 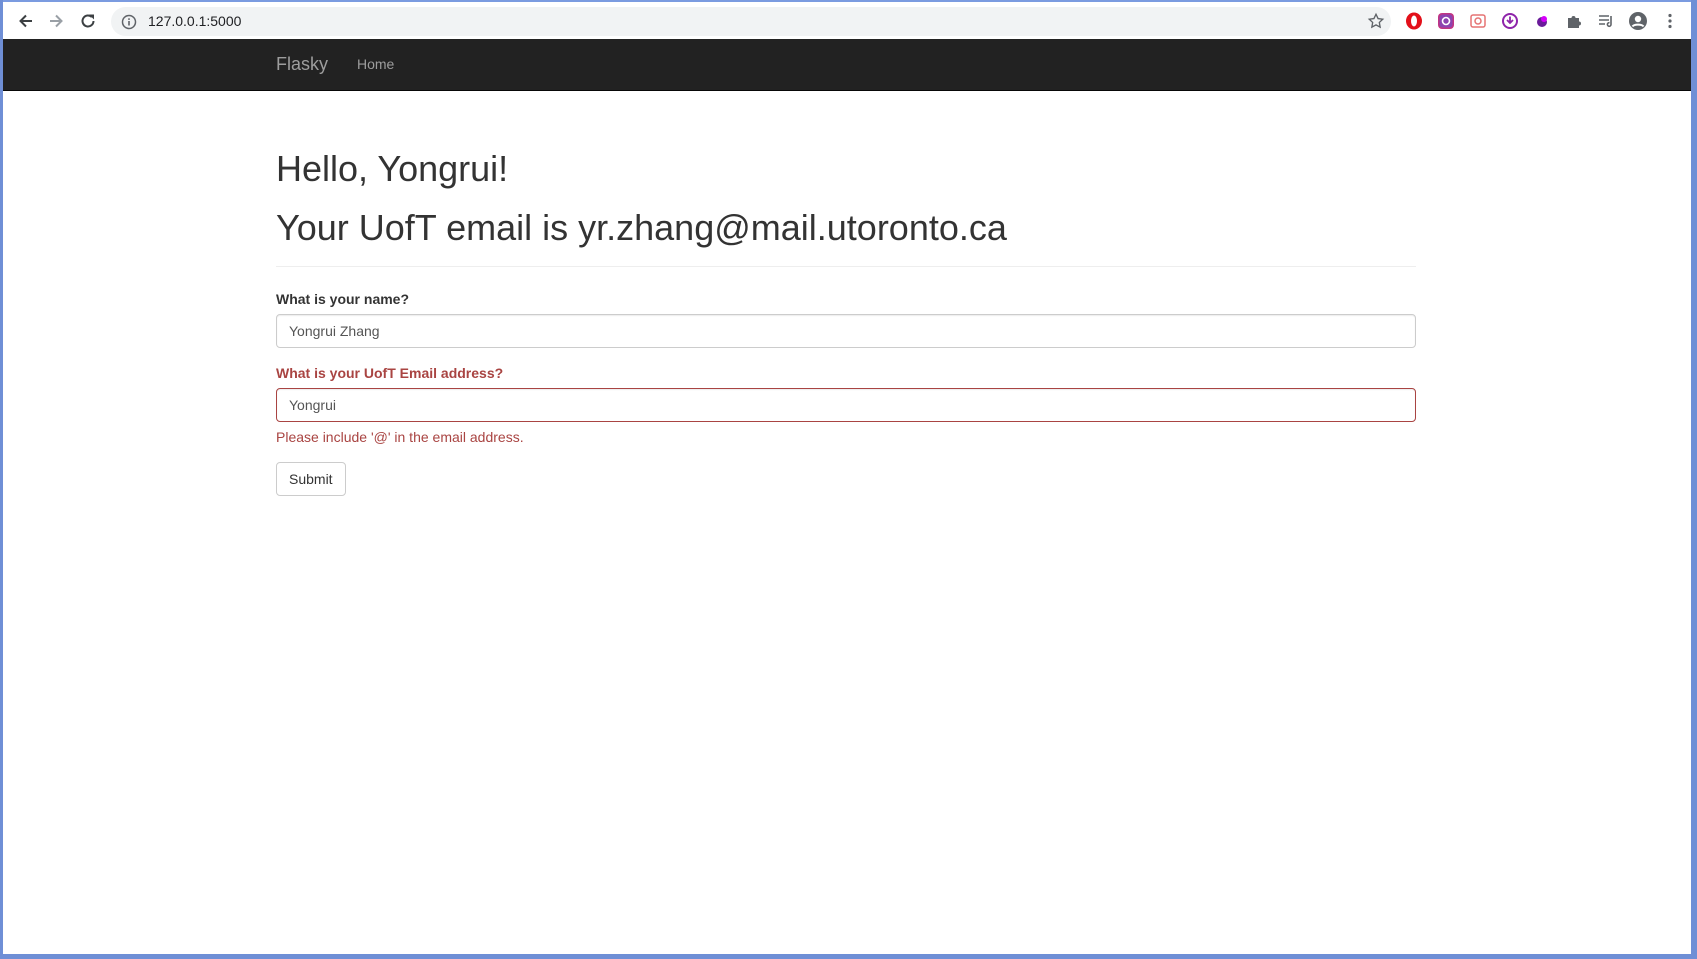 I want to click on extension-instagram-icon, so click(x=1446, y=21).